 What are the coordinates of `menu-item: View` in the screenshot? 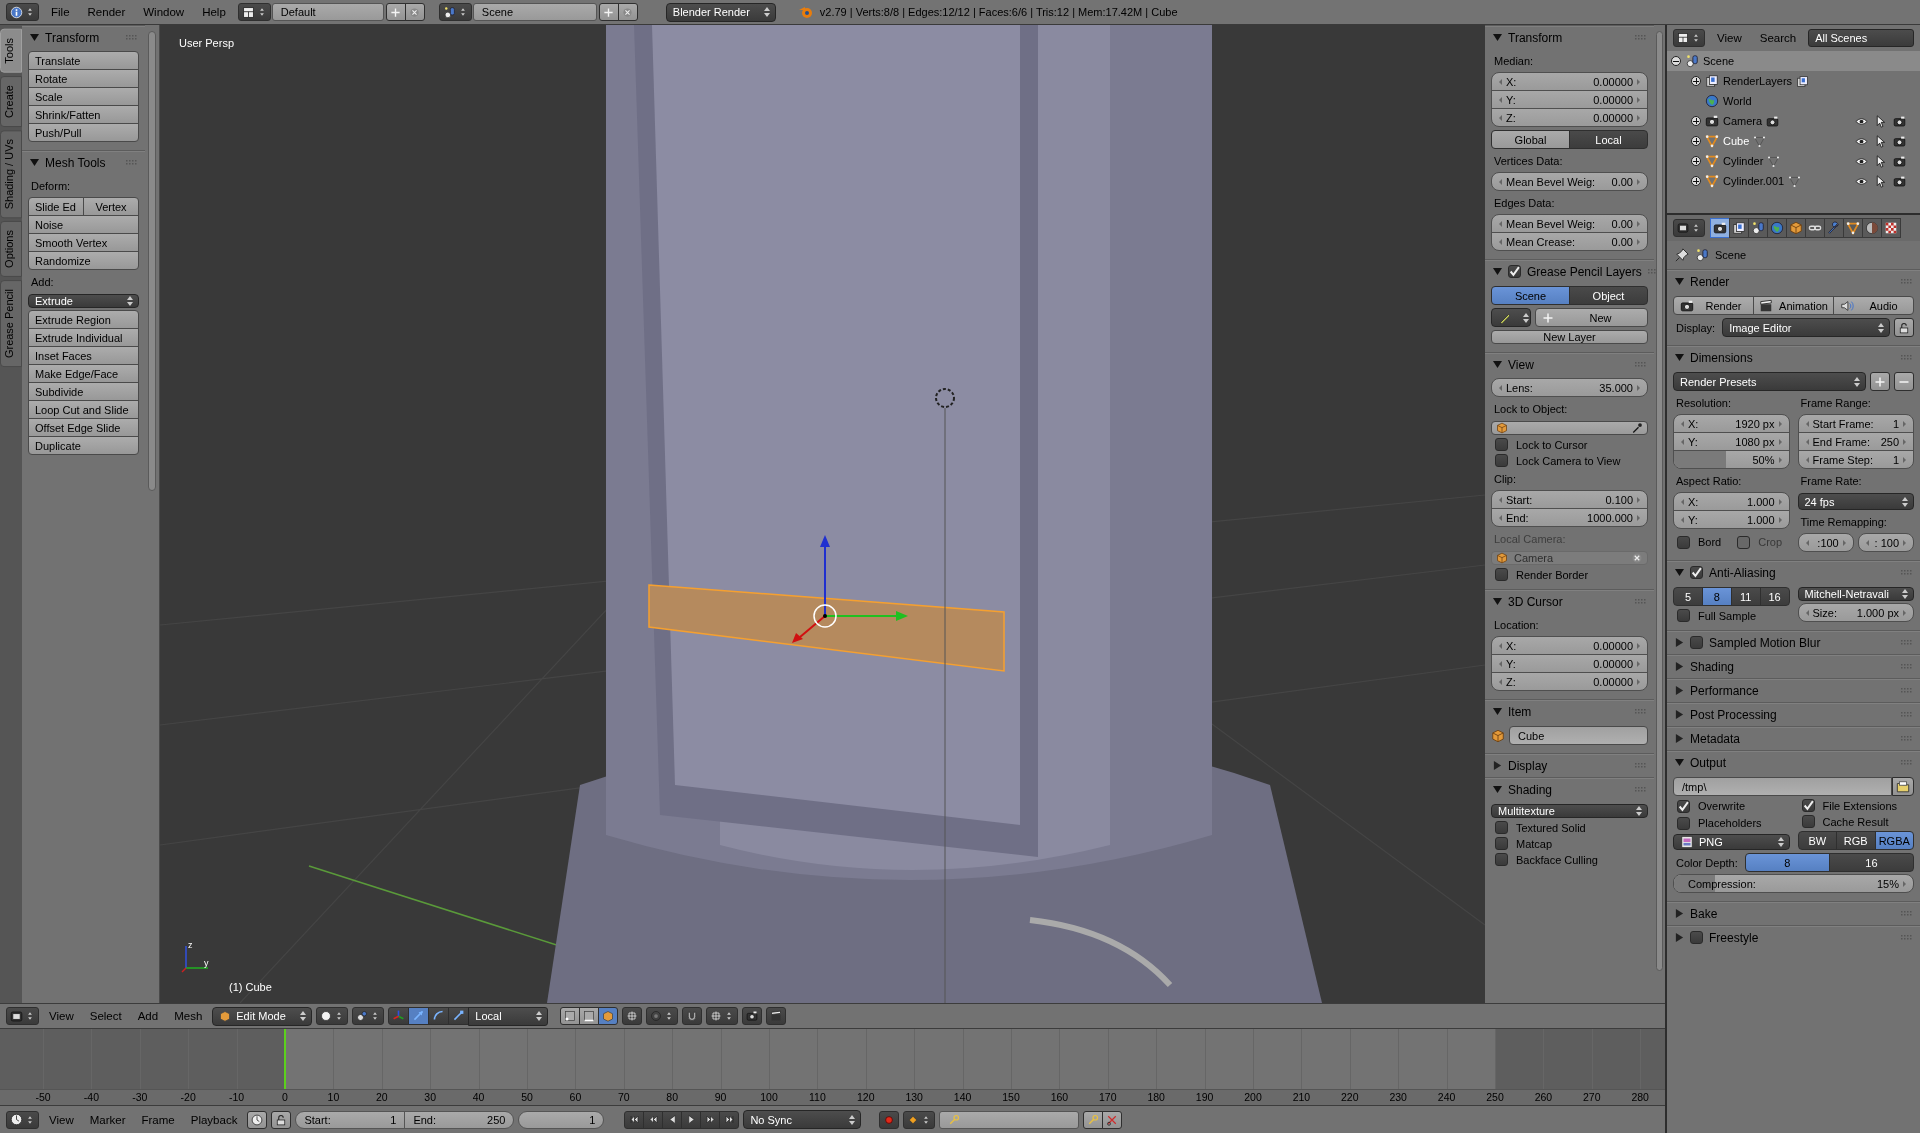 It's located at (61, 1119).